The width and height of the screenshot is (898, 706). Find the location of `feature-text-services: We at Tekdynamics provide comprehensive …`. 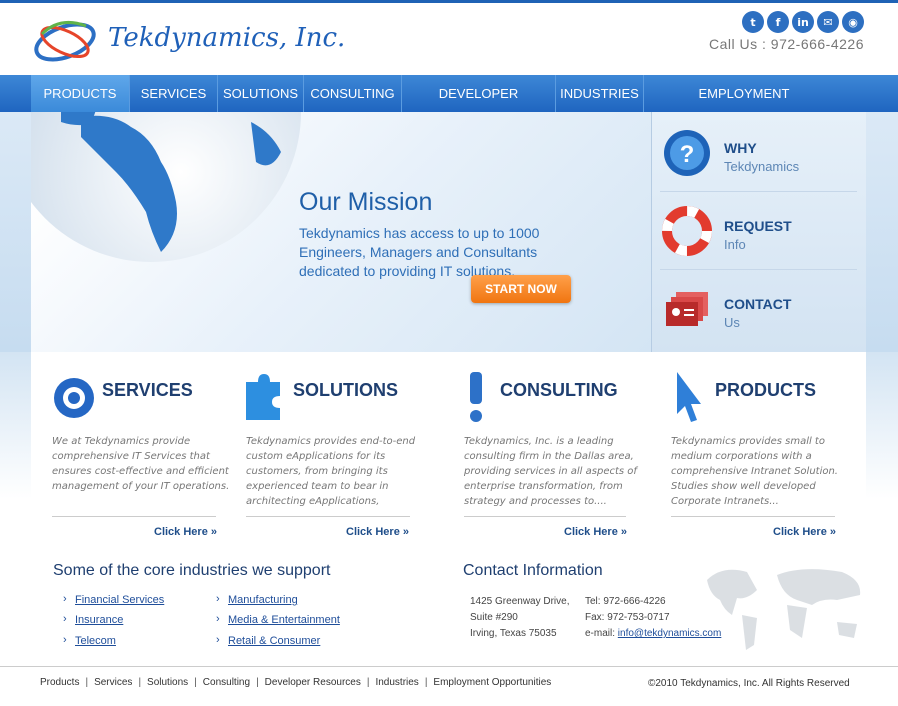

feature-text-services: We at Tekdynamics provide comprehensive … is located at coordinates (141, 464).